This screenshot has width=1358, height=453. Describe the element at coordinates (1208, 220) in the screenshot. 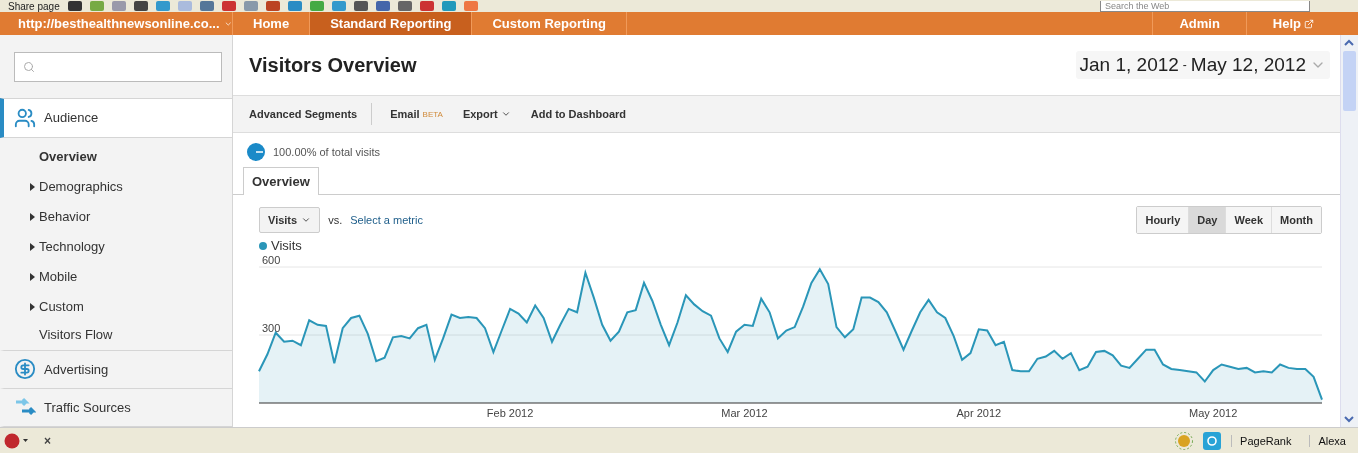

I see `period-button: Day` at that location.